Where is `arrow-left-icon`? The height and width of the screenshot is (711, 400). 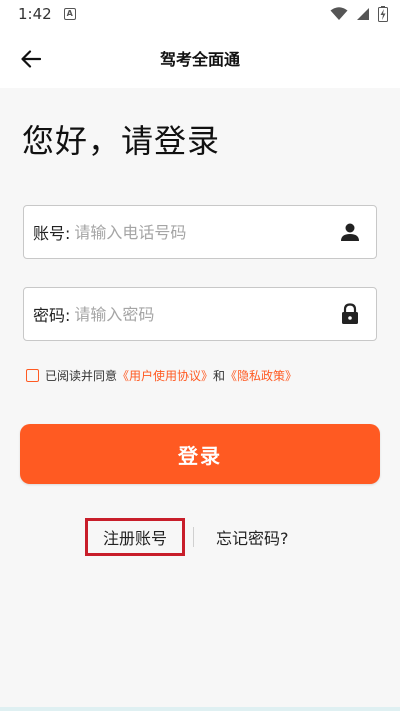
arrow-left-icon is located at coordinates (31, 59).